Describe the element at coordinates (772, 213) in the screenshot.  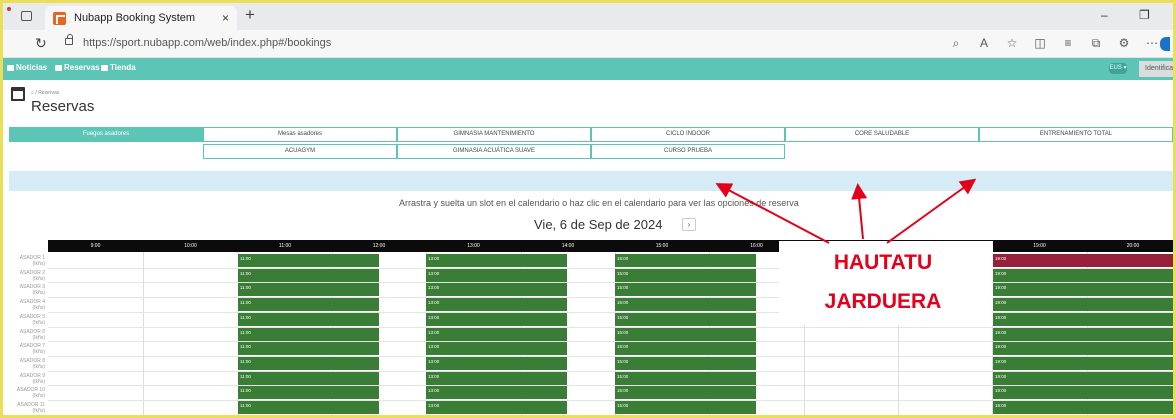
I see `arrow-left` at that location.